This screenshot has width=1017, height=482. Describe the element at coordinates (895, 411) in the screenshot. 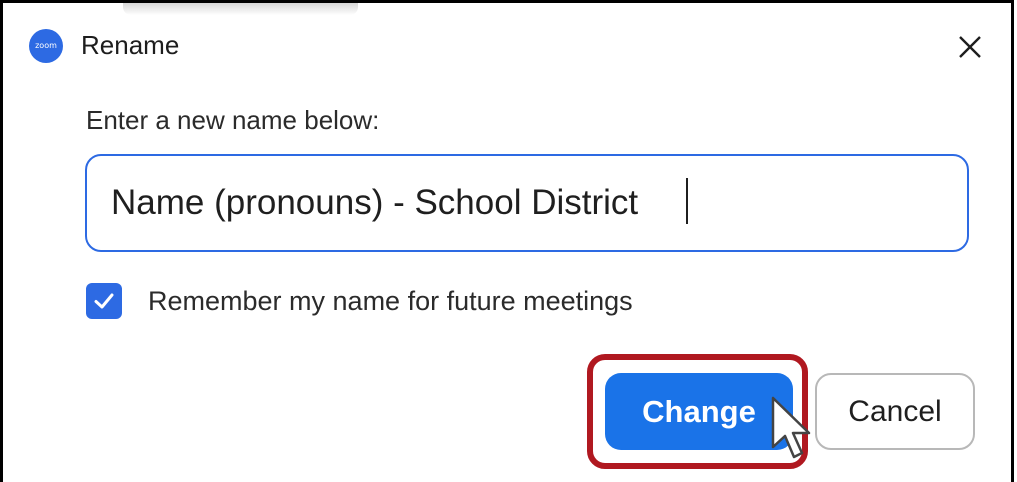

I see `cancel-button: Cancel` at that location.